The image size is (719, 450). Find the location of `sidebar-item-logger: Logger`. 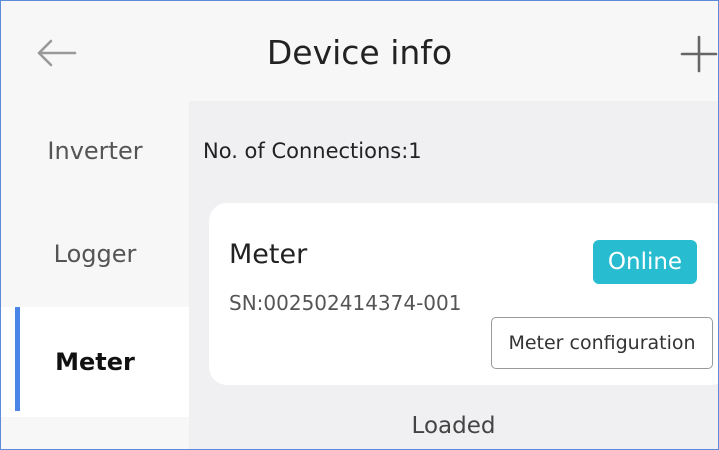

sidebar-item-logger: Logger is located at coordinates (95, 254).